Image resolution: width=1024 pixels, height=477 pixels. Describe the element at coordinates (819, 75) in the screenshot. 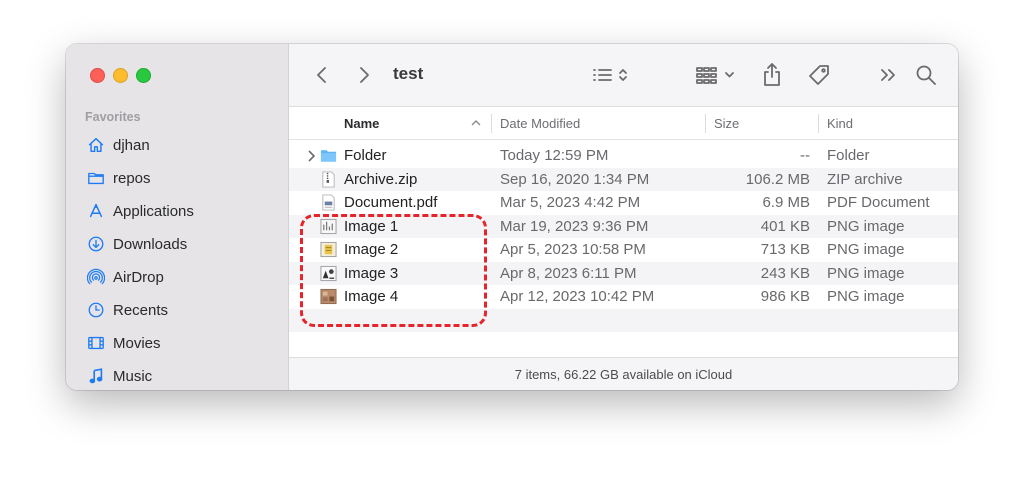

I see `tag-icon` at that location.